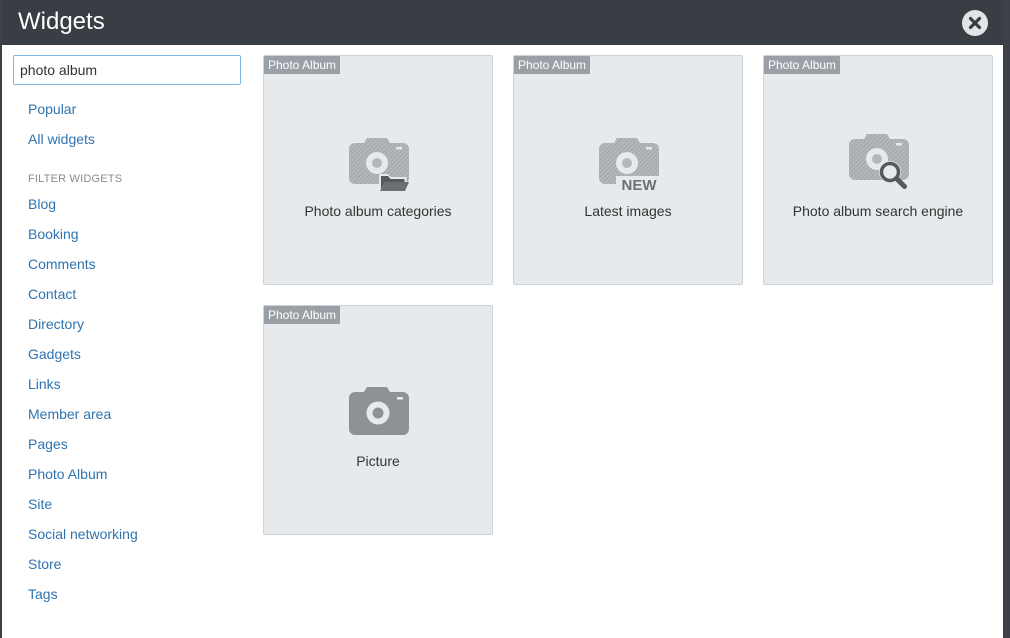 The width and height of the screenshot is (1010, 638). I want to click on nav-all-widgets: All widgets, so click(61, 139).